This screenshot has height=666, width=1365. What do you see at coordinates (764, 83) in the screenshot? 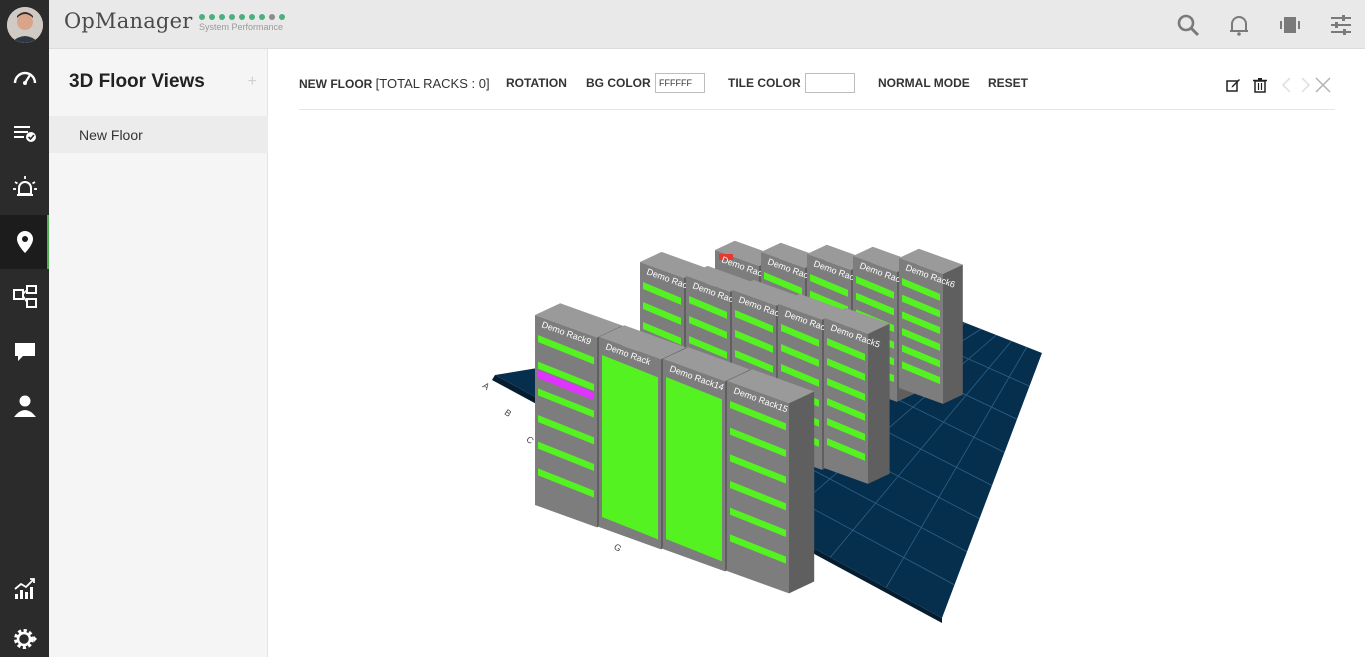
I see `tile-color-label: TILE COLOR` at bounding box center [764, 83].